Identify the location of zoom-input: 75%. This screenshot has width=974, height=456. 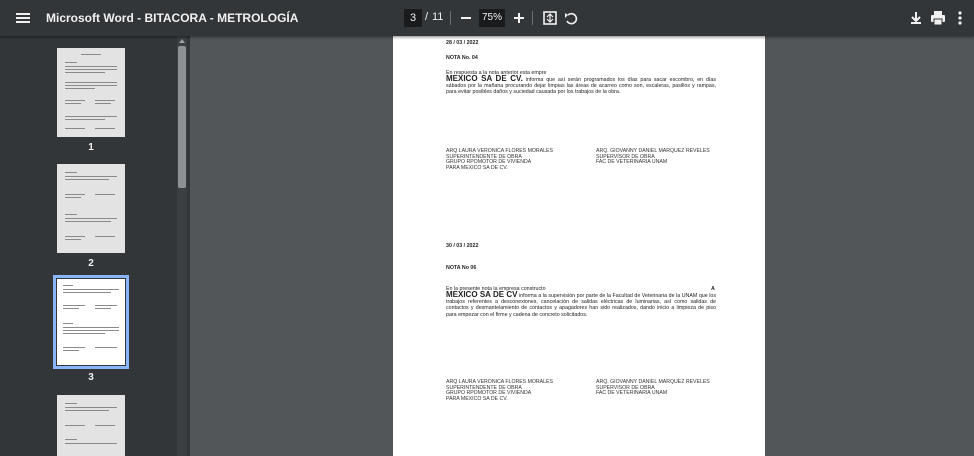
(492, 18).